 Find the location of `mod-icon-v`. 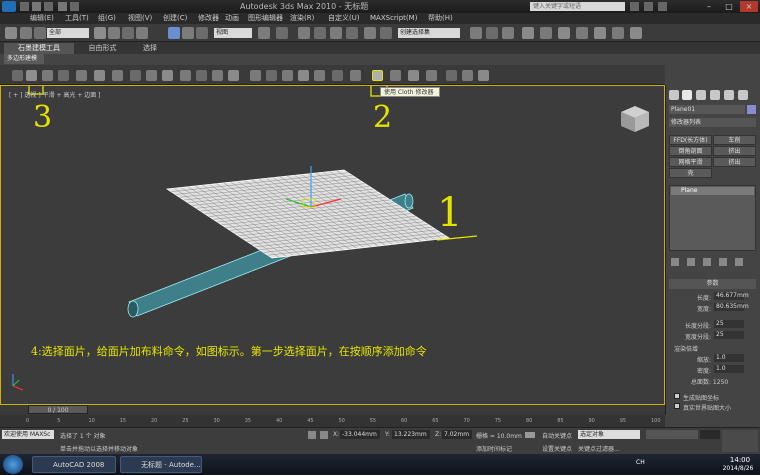

mod-icon-v is located at coordinates (395, 75).